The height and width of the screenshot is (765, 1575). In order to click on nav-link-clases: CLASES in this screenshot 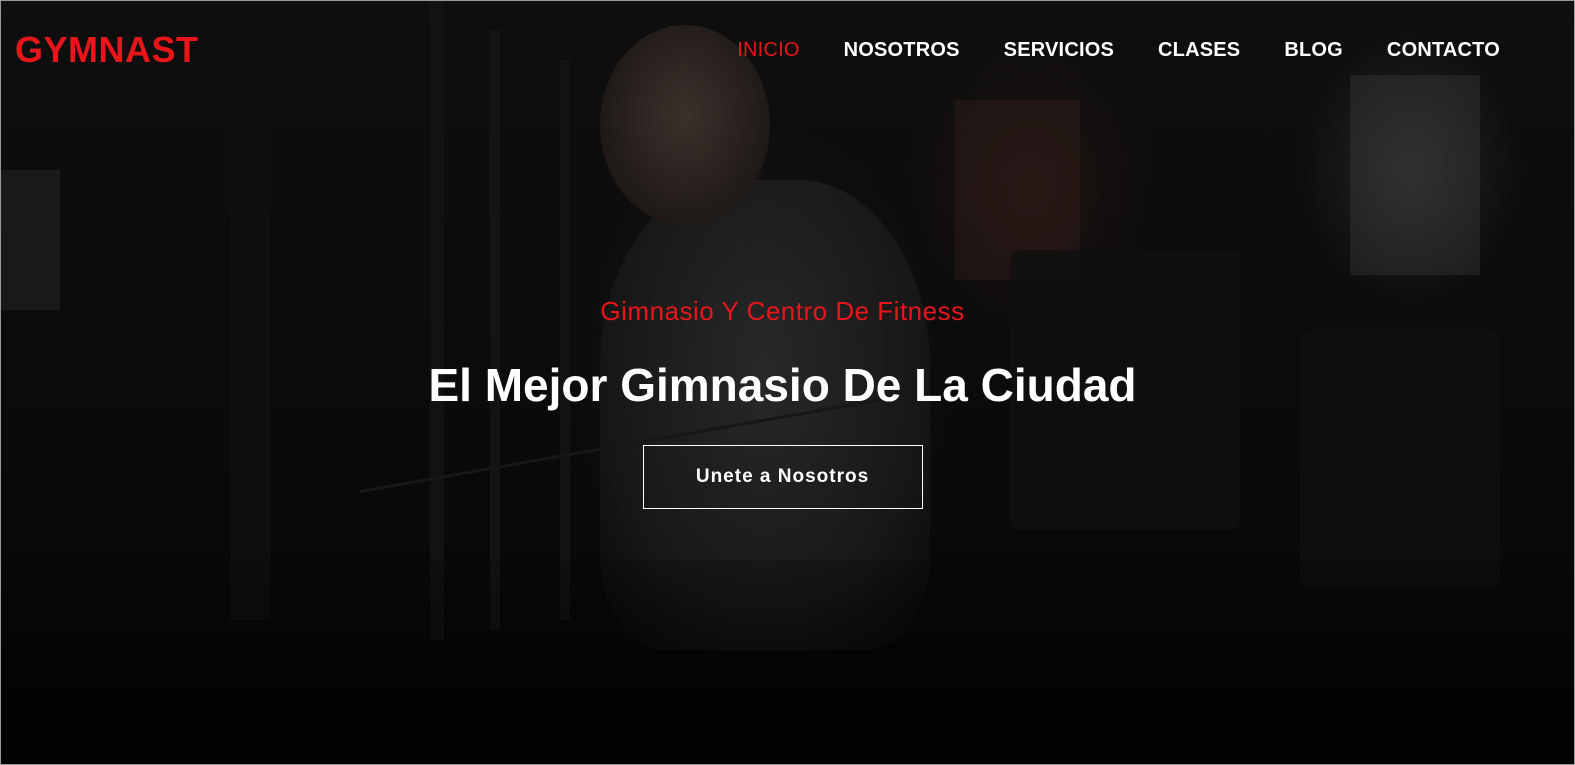, I will do `click(1199, 50)`.